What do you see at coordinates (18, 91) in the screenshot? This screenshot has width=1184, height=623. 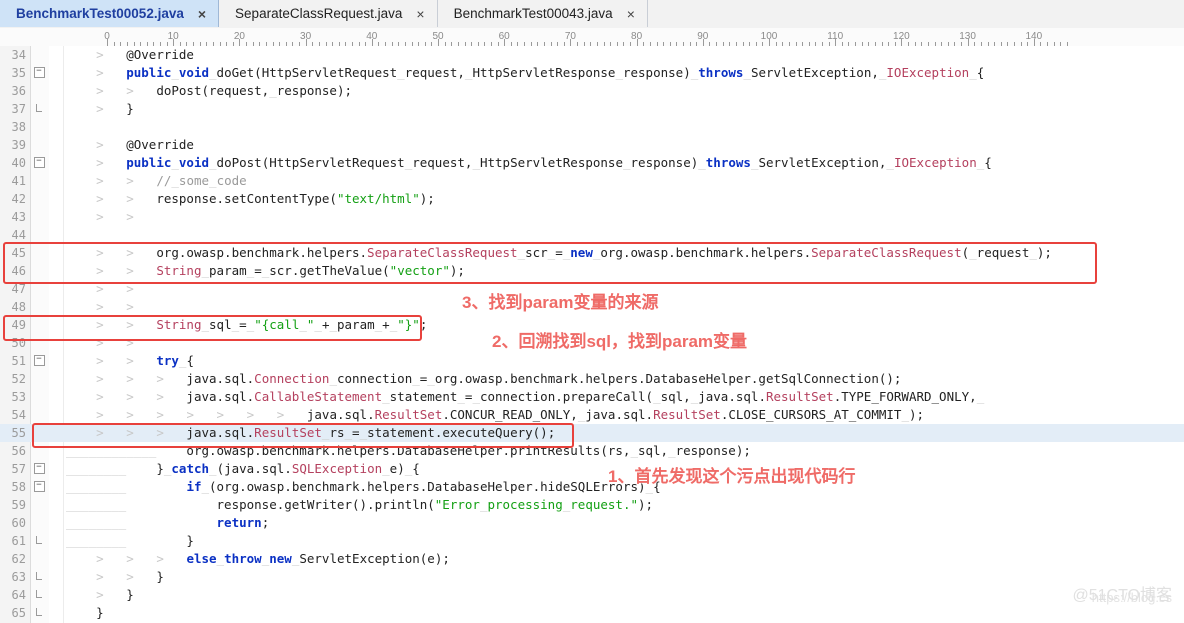 I see `line-number: 36` at bounding box center [18, 91].